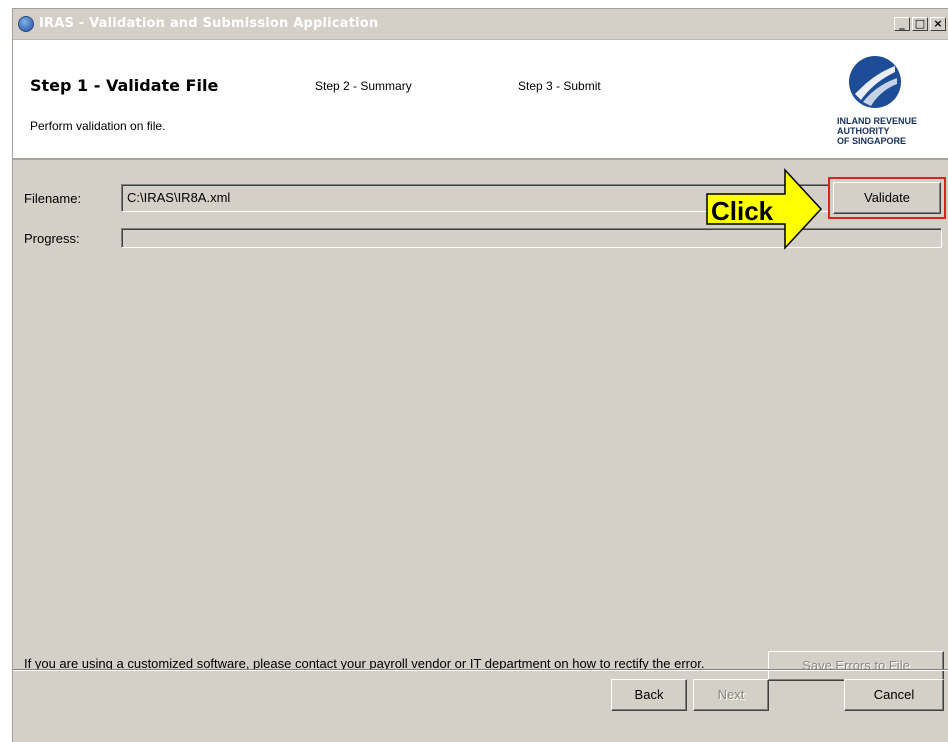  Describe the element at coordinates (742, 211) in the screenshot. I see `click-callout-text: Click` at that location.